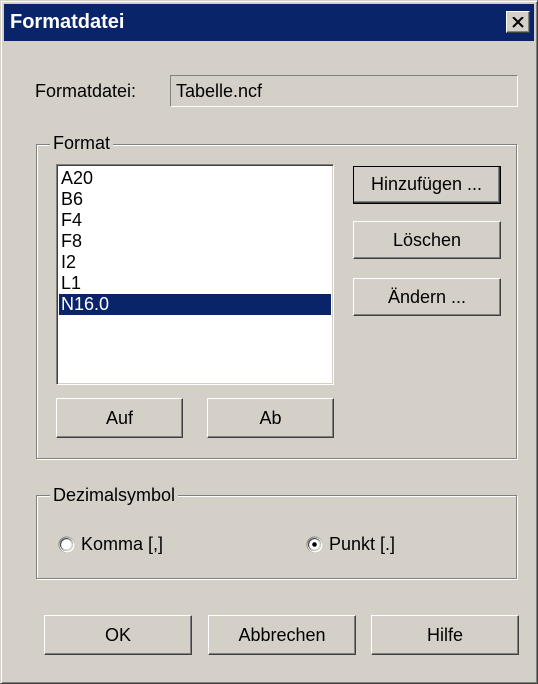 The image size is (538, 684). What do you see at coordinates (67, 22) in the screenshot?
I see `window-title: Formatdatei` at bounding box center [67, 22].